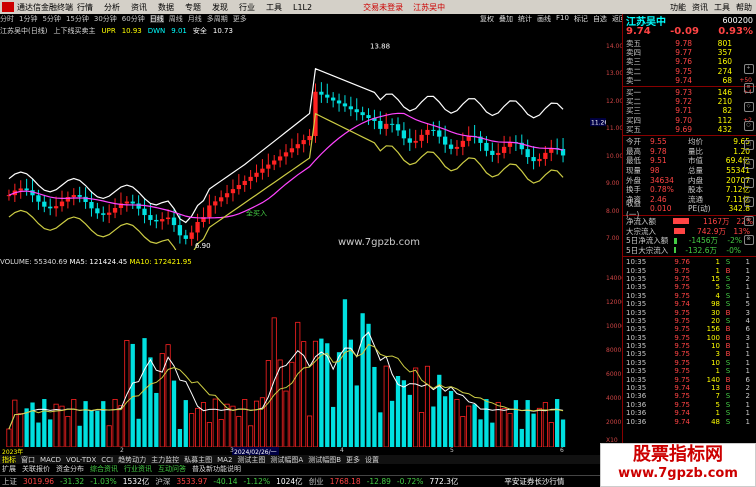 This screenshot has height=487, width=756. Describe the element at coordinates (689, 304) in the screenshot. I see `tick-row: 10:35 9.74 98 S 5` at that location.